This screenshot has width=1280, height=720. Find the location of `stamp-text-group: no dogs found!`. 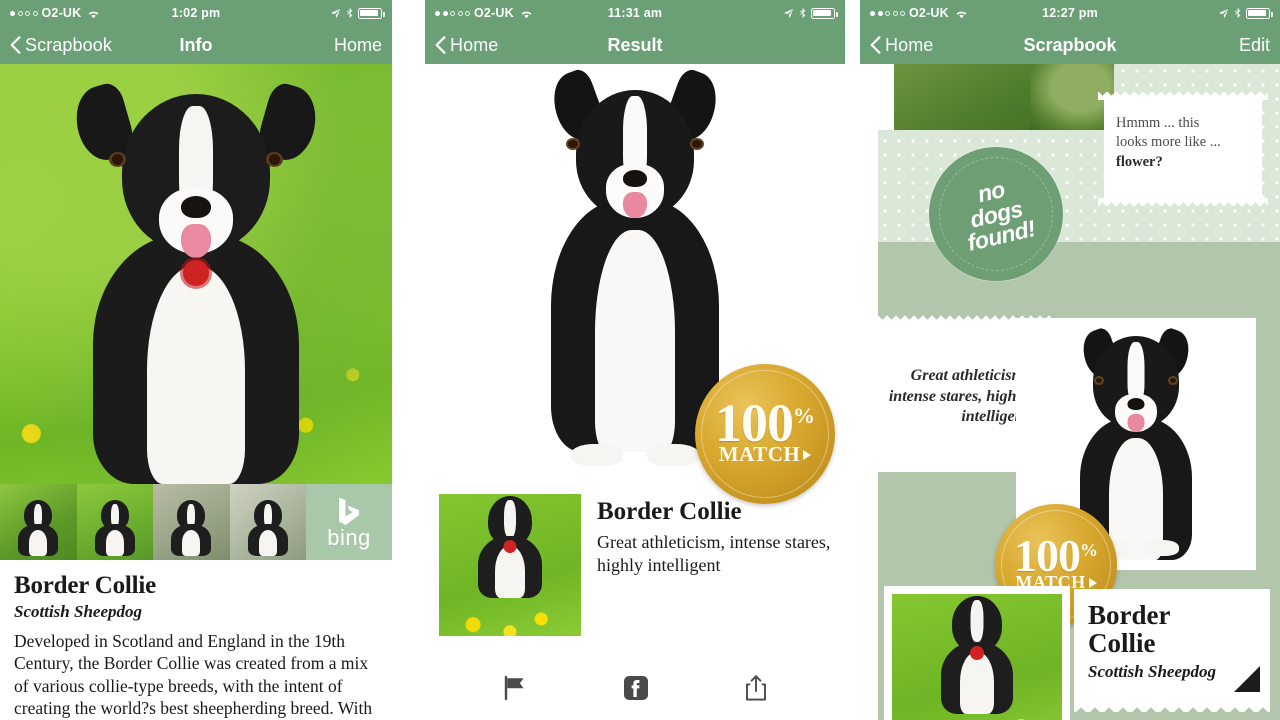

stamp-text-group: no dogs found! is located at coordinates (996, 214).